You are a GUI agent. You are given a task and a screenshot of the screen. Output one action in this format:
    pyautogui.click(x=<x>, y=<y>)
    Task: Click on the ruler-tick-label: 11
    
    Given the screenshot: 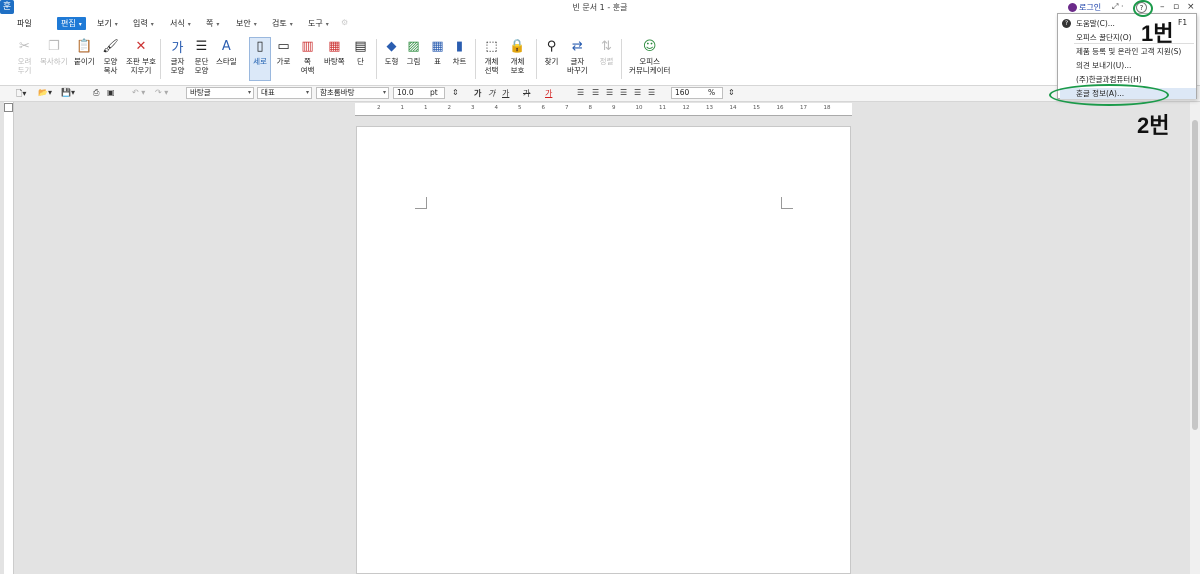 What is the action you would take?
    pyautogui.click(x=662, y=108)
    